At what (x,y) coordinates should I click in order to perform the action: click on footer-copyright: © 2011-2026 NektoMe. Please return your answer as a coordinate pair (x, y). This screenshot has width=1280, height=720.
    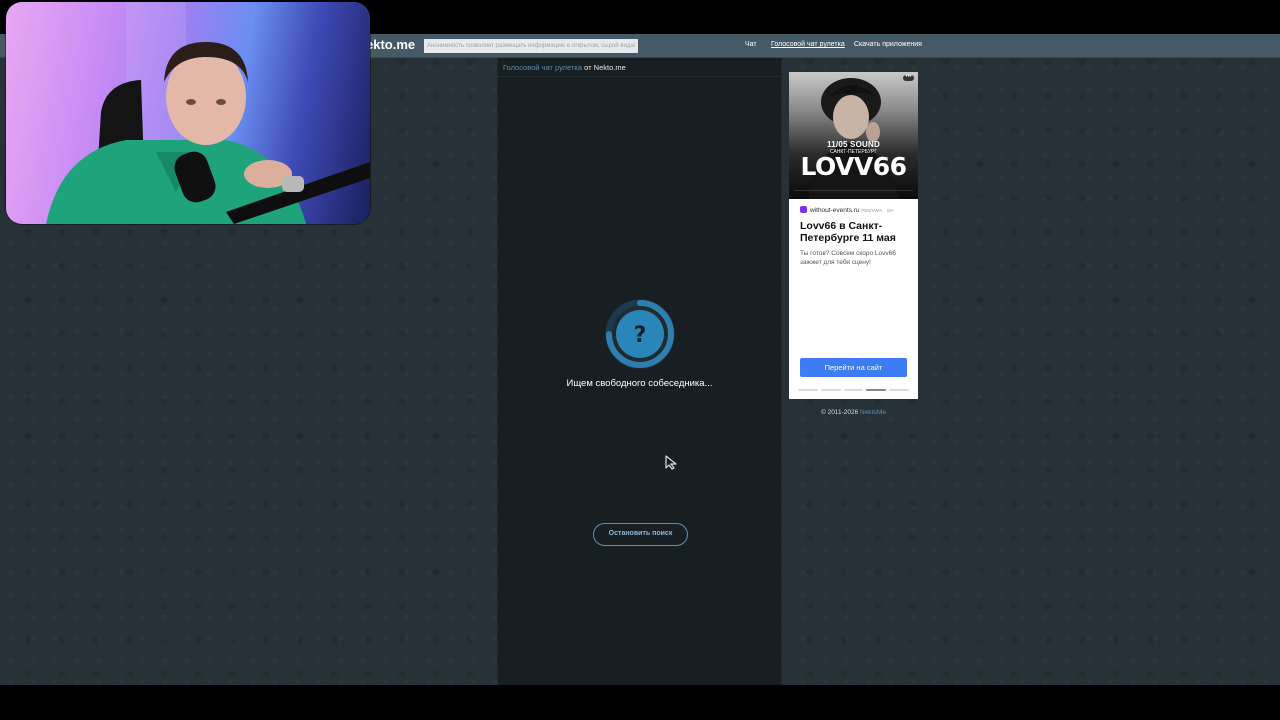
    Looking at the image, I should click on (853, 412).